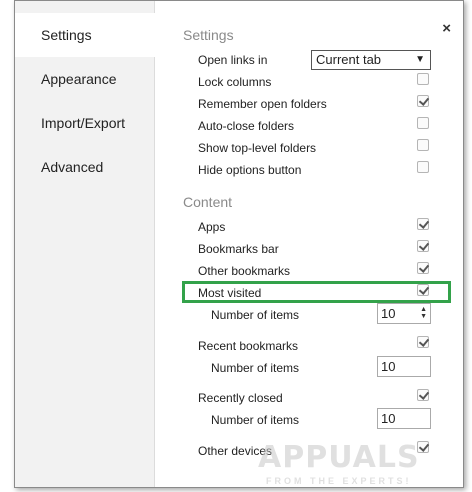 The height and width of the screenshot is (492, 472). What do you see at coordinates (423, 290) in the screenshot?
I see `most-visited-checkbox` at bounding box center [423, 290].